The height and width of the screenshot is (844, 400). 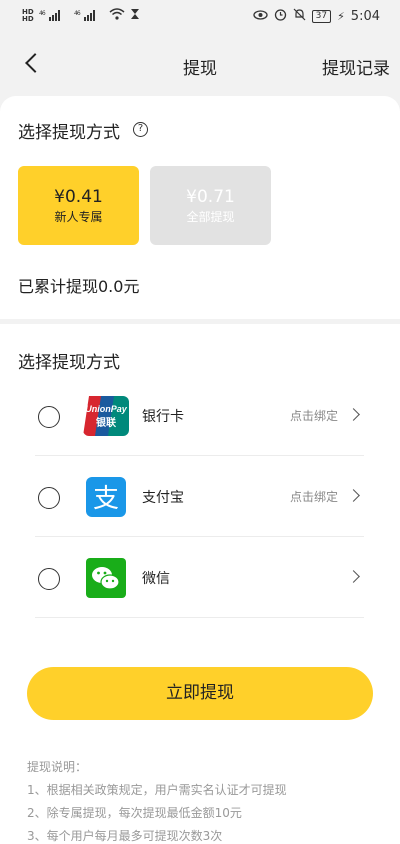 I want to click on payment-row-wechat: 微信, so click(x=199, y=578).